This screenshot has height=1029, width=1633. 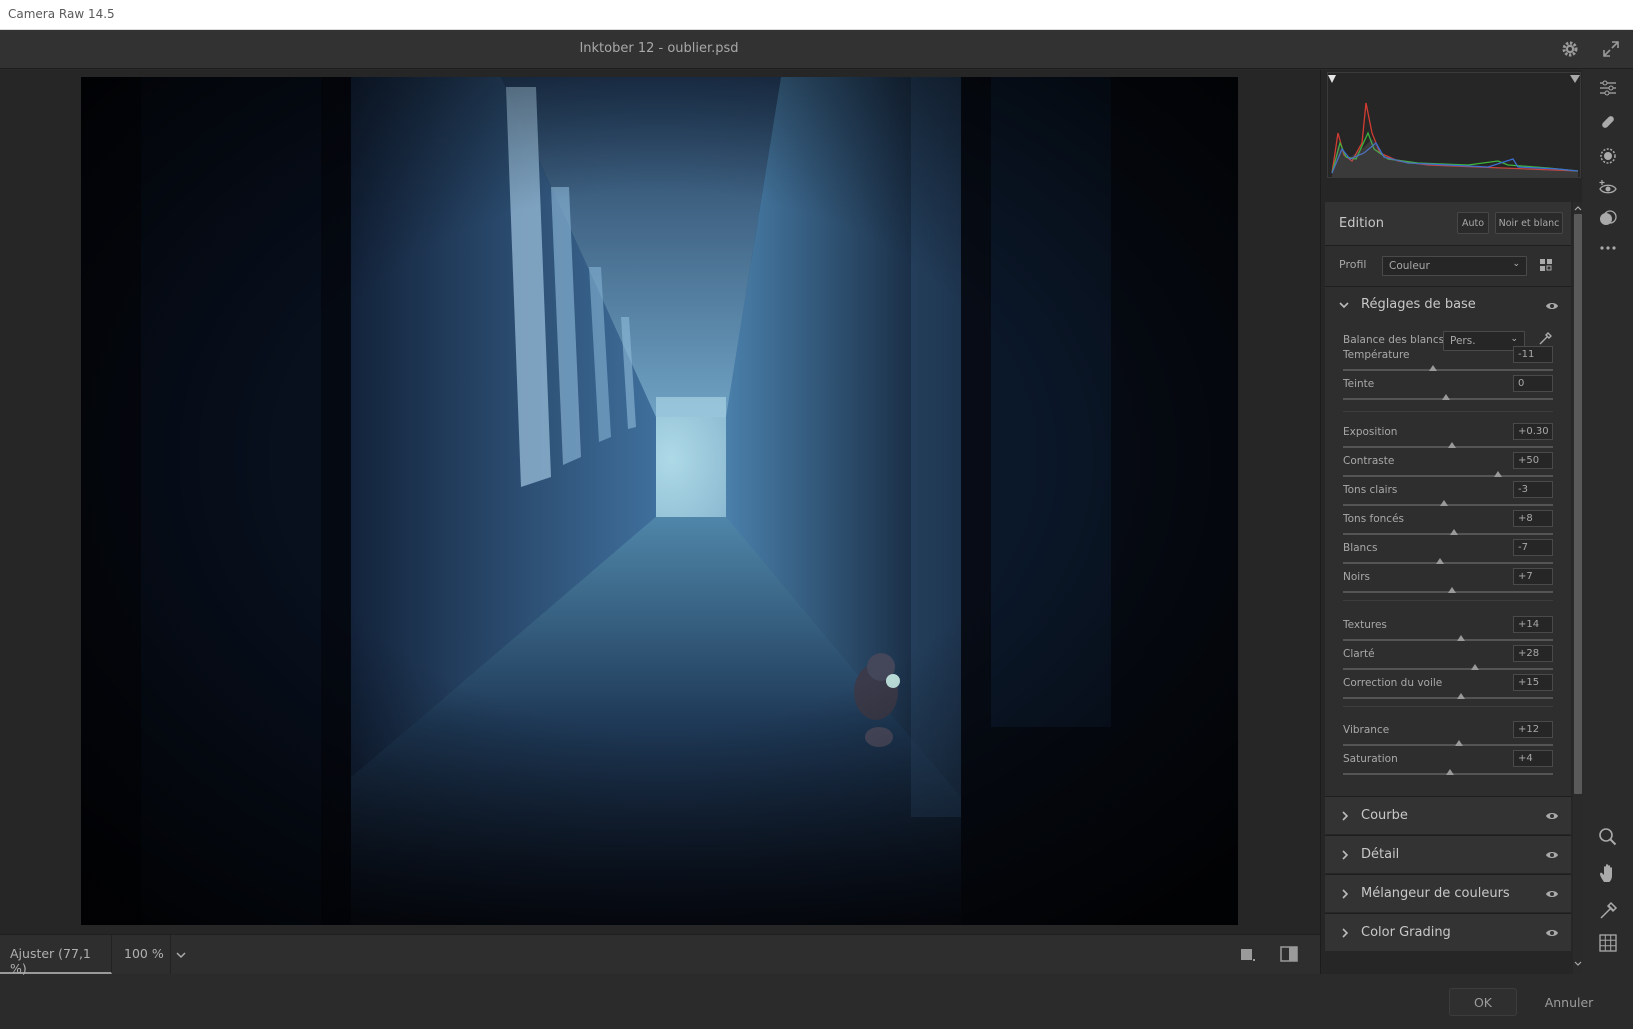 What do you see at coordinates (1608, 248) in the screenshot?
I see `more-icon` at bounding box center [1608, 248].